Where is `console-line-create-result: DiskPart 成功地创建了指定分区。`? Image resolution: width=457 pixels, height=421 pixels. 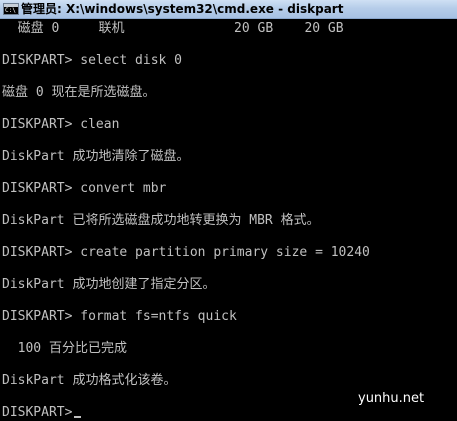 console-line-create-result: DiskPart 成功地创建了指定分区。 is located at coordinates (109, 284).